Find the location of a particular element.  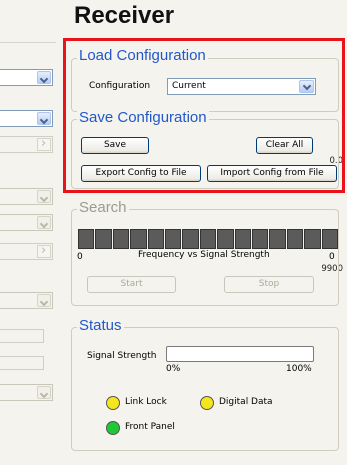

signal-min-label: 0% is located at coordinates (173, 369).